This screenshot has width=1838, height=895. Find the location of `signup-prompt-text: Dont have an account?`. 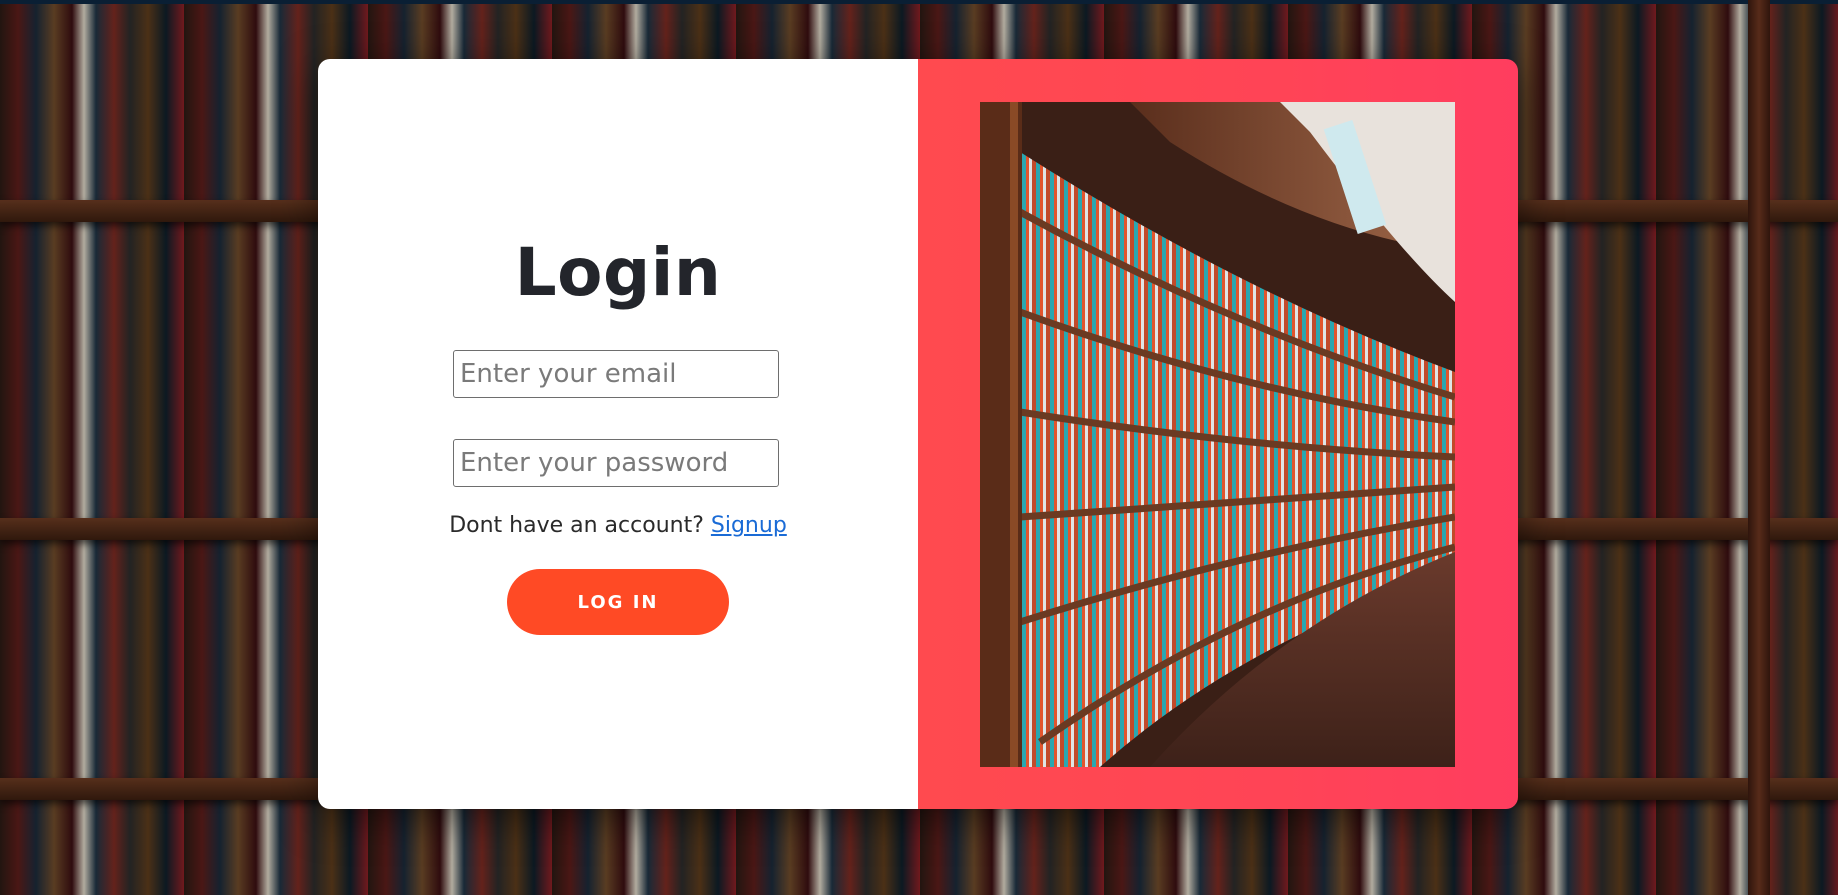

signup-prompt-text: Dont have an account? is located at coordinates (576, 525).